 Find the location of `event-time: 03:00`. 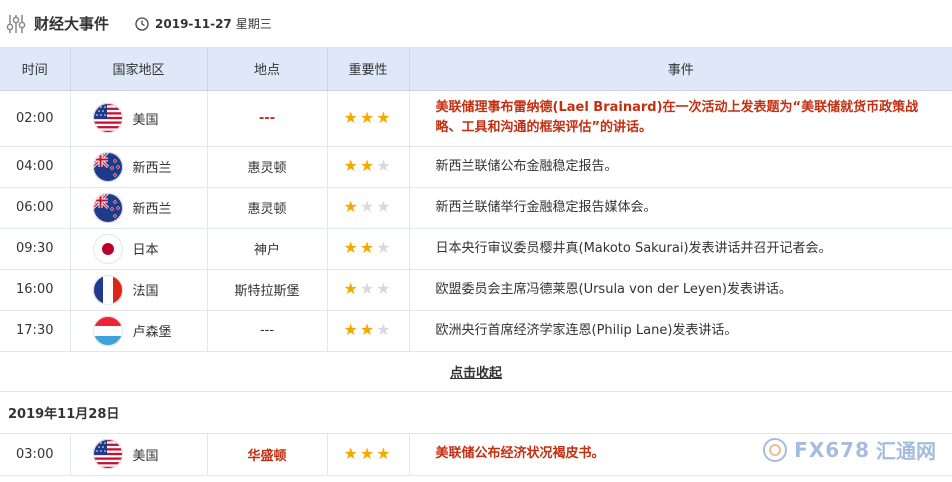

event-time: 03:00 is located at coordinates (35, 454).